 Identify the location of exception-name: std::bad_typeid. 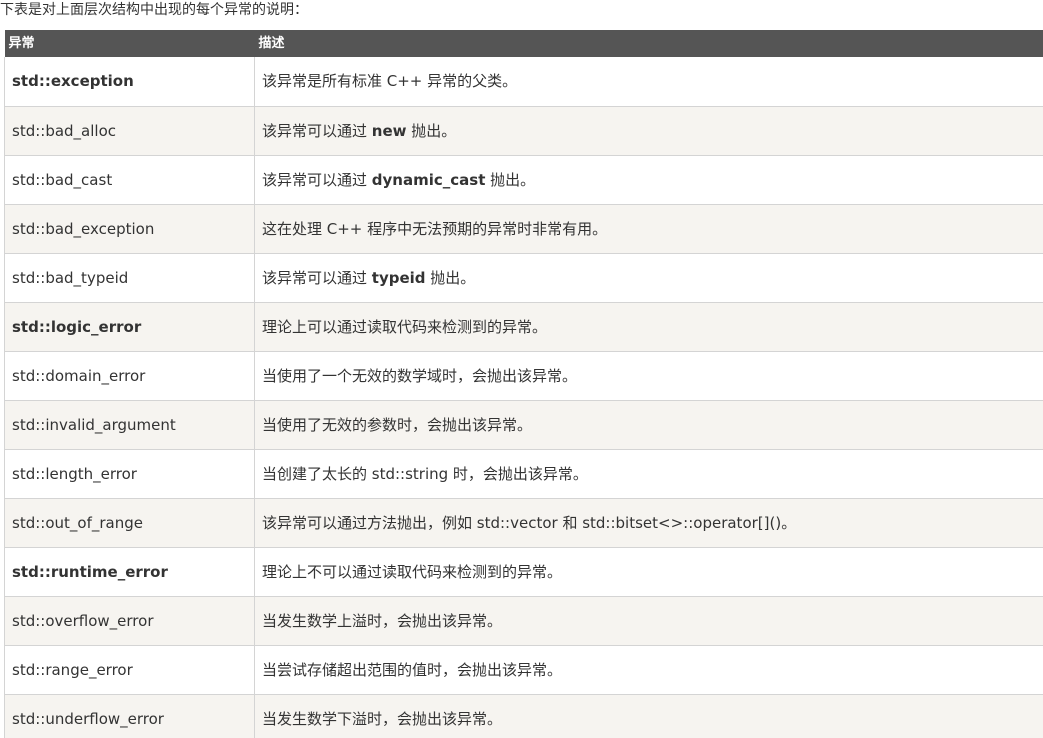
(70, 277).